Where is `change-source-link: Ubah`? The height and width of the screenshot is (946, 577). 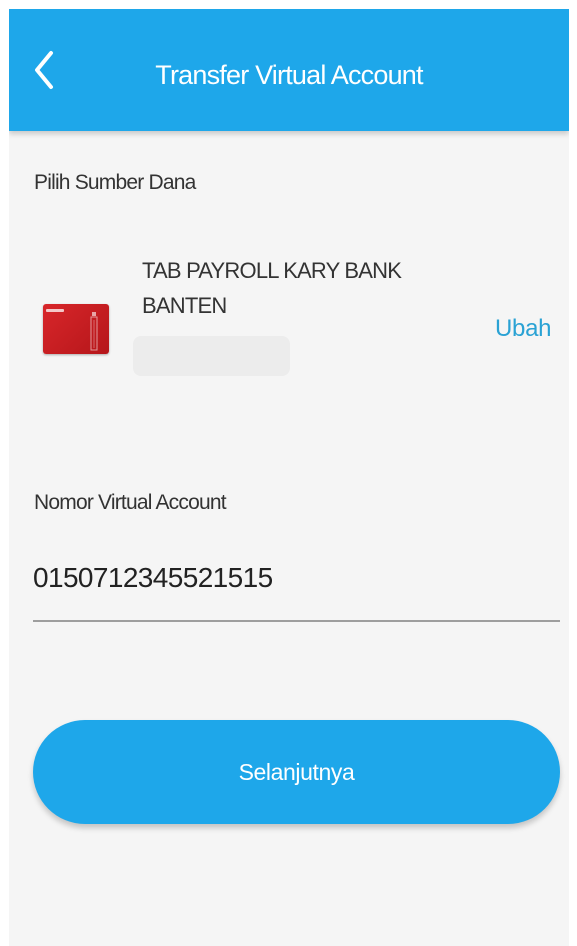 change-source-link: Ubah is located at coordinates (523, 329).